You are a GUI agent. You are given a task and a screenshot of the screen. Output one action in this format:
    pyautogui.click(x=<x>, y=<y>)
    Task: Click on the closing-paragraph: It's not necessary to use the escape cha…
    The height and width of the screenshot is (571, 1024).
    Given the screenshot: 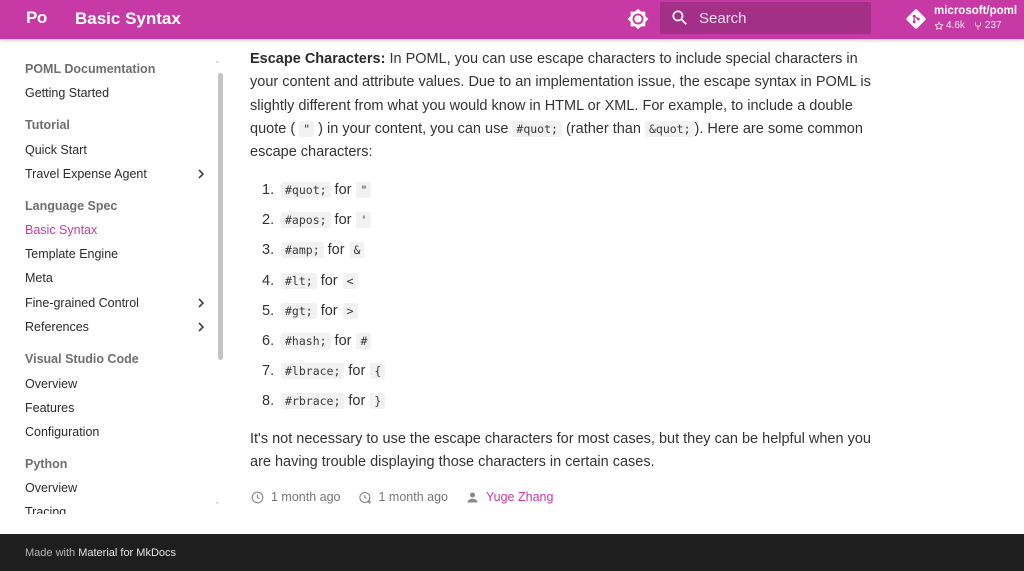 What is the action you would take?
    pyautogui.click(x=560, y=451)
    